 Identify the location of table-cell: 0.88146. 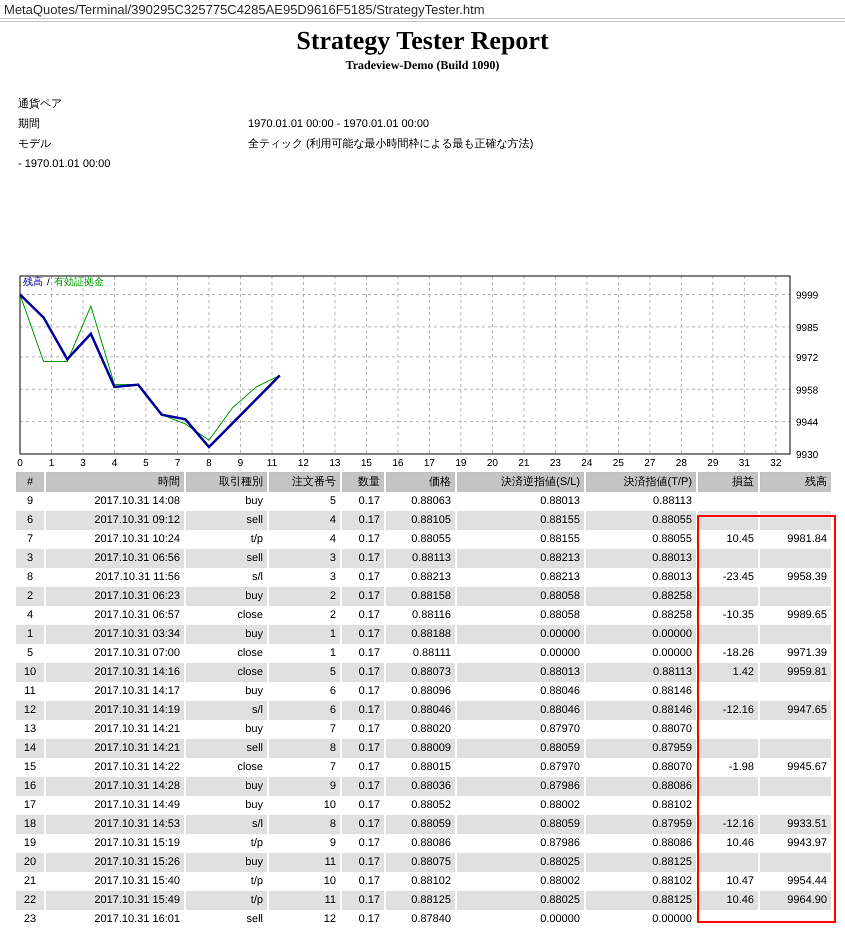
(641, 710).